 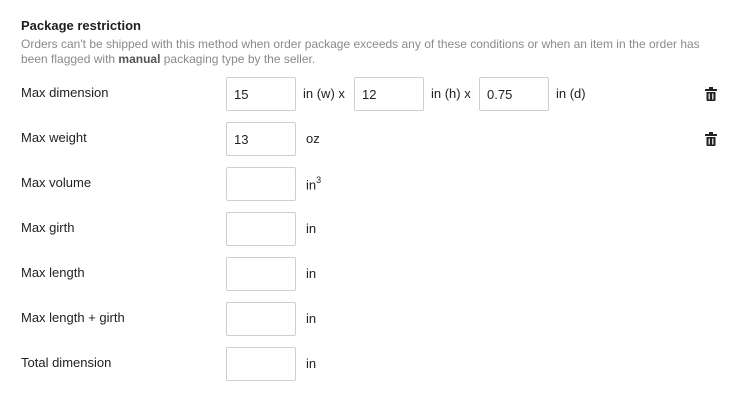 I want to click on max-dimension-height-input, so click(x=389, y=94).